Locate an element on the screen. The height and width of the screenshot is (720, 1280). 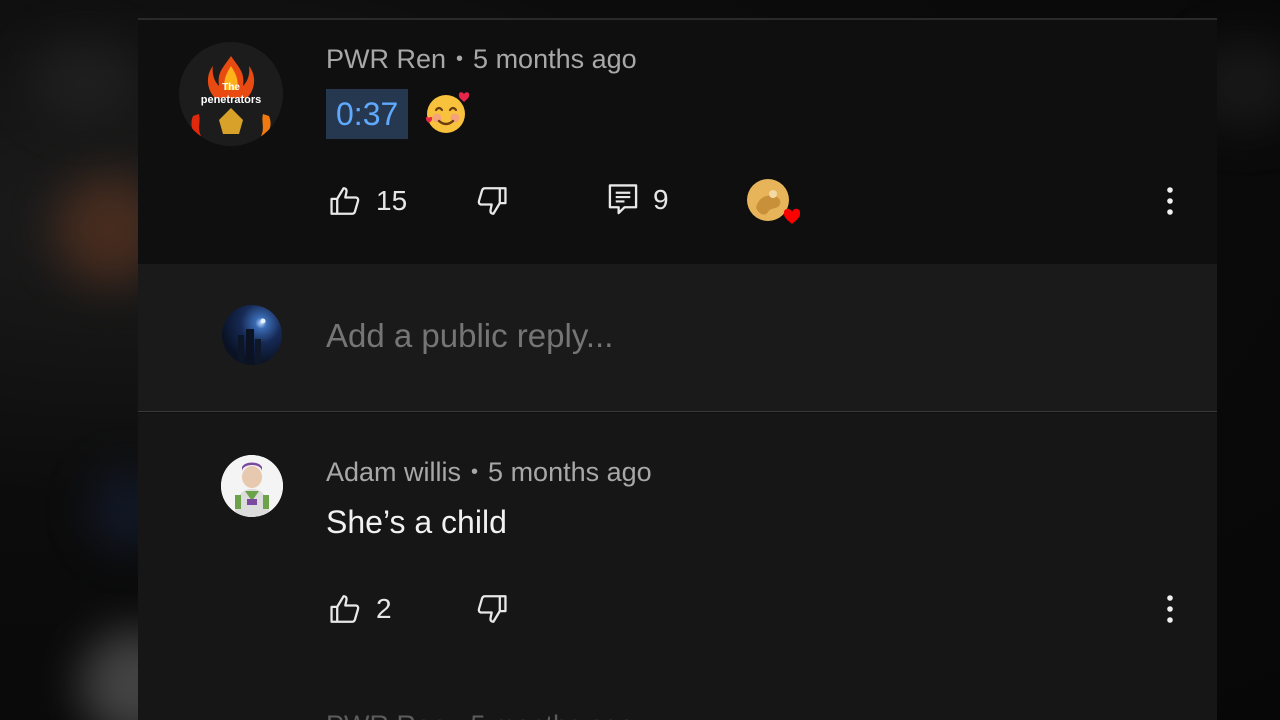
like-button: 2 is located at coordinates (360, 609).